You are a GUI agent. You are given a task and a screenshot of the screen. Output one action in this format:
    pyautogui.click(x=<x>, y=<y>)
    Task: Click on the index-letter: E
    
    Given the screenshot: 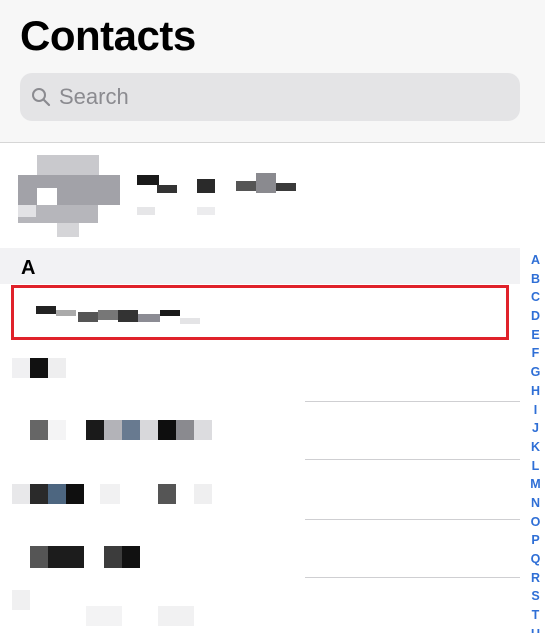 What is the action you would take?
    pyautogui.click(x=535, y=335)
    